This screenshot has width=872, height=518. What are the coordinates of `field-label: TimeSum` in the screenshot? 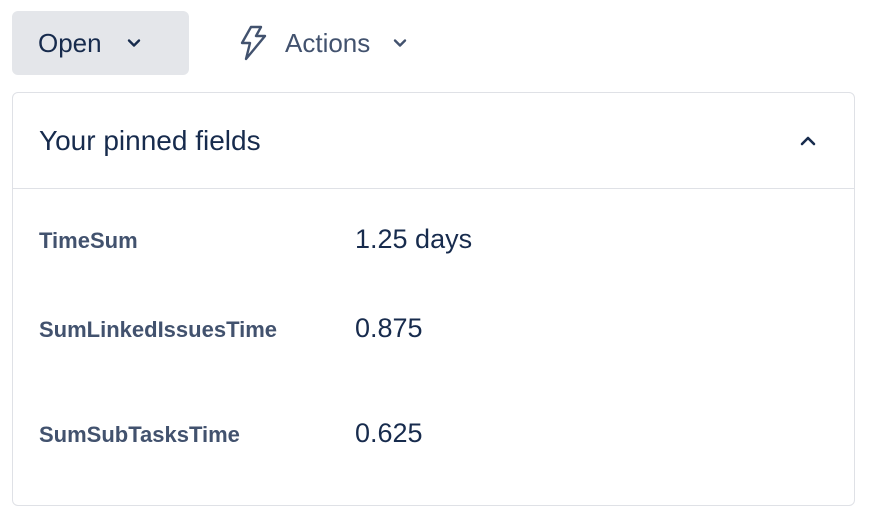 It's located at (88, 240).